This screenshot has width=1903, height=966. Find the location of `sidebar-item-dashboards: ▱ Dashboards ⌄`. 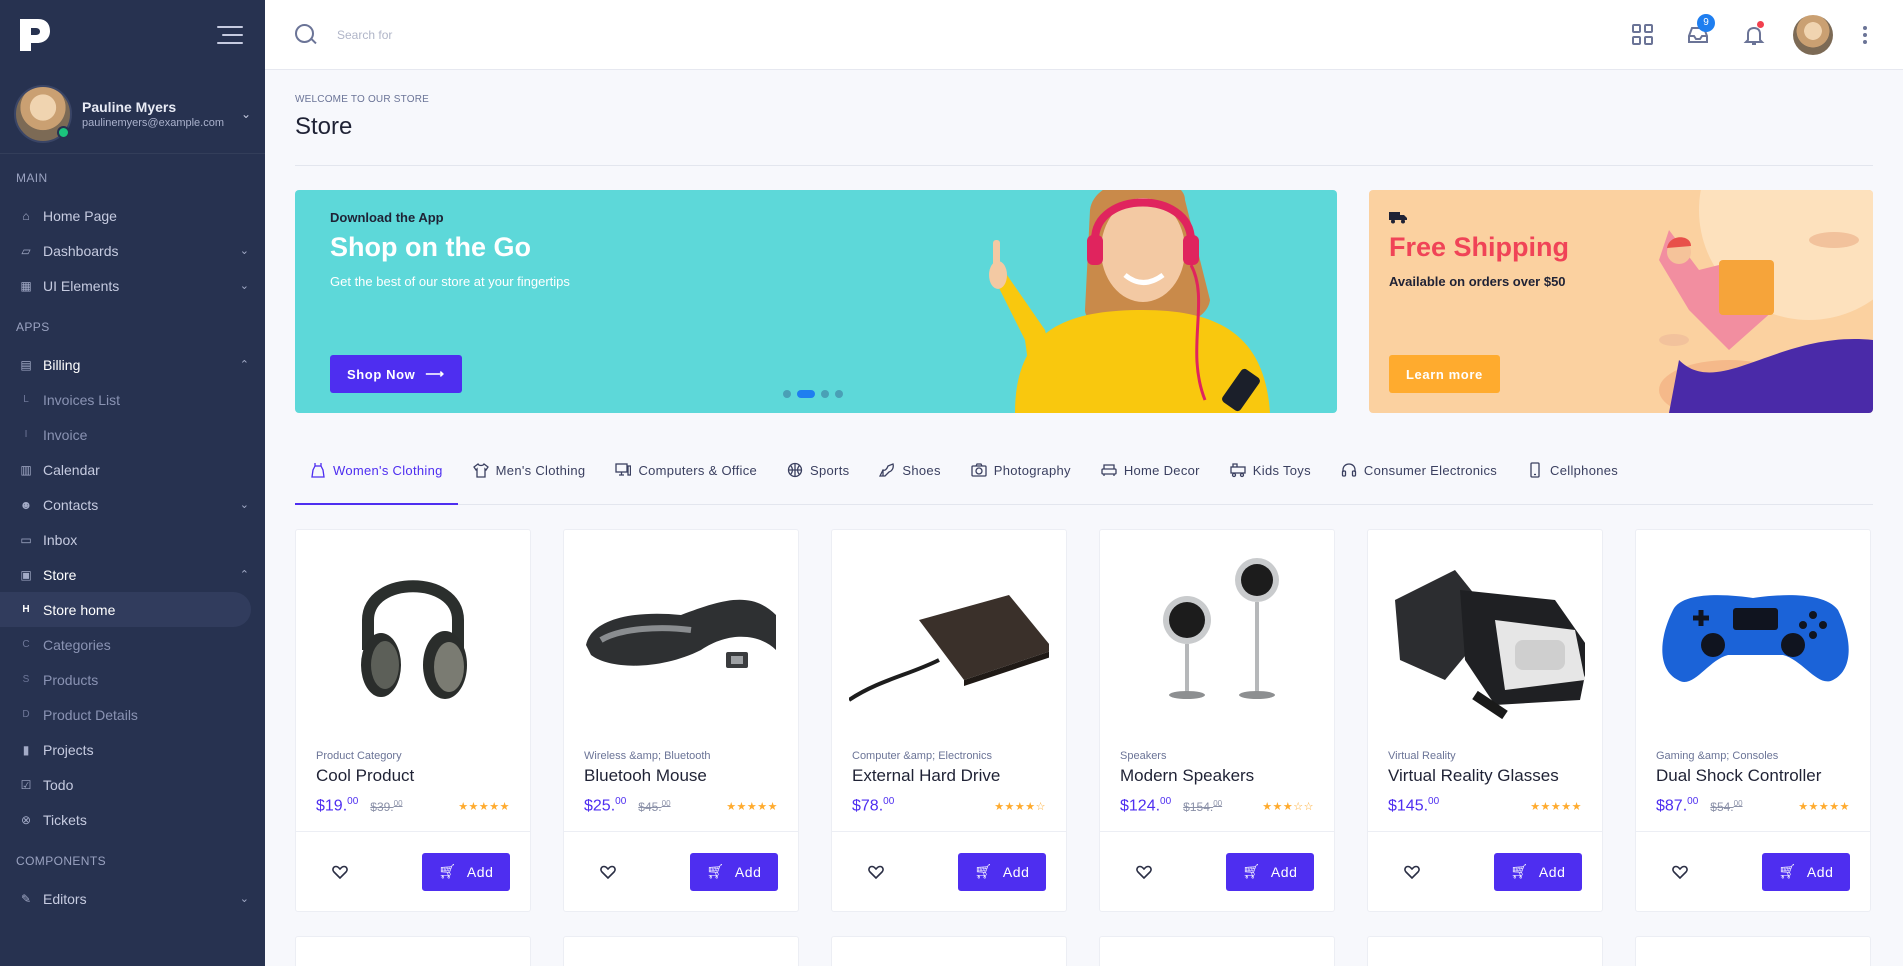

sidebar-item-dashboards: ▱ Dashboards ⌄ is located at coordinates (132, 250).